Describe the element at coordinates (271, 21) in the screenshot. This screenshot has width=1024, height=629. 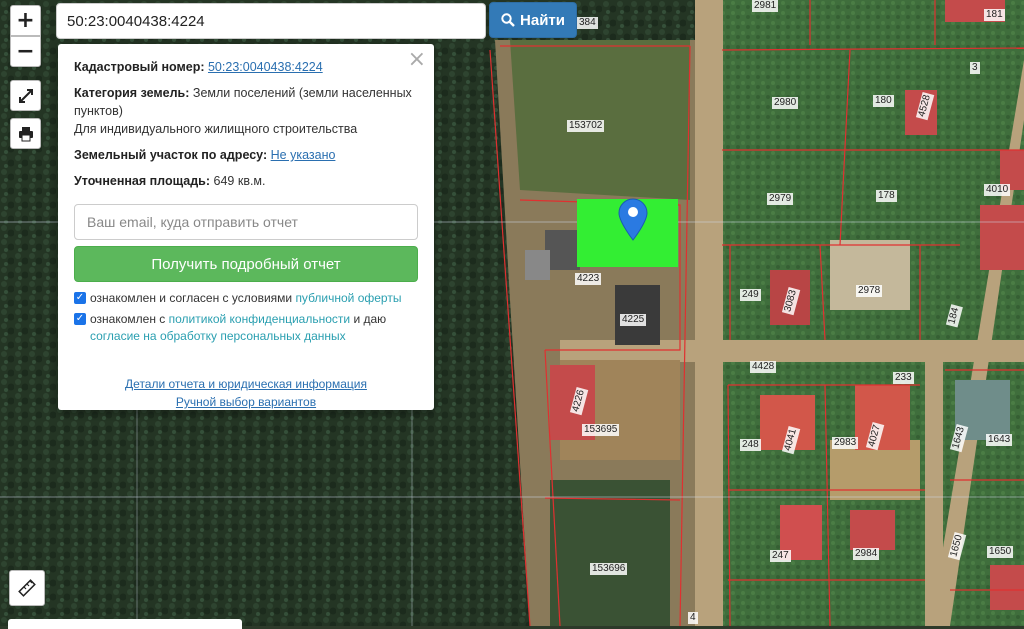
I see `search-input` at that location.